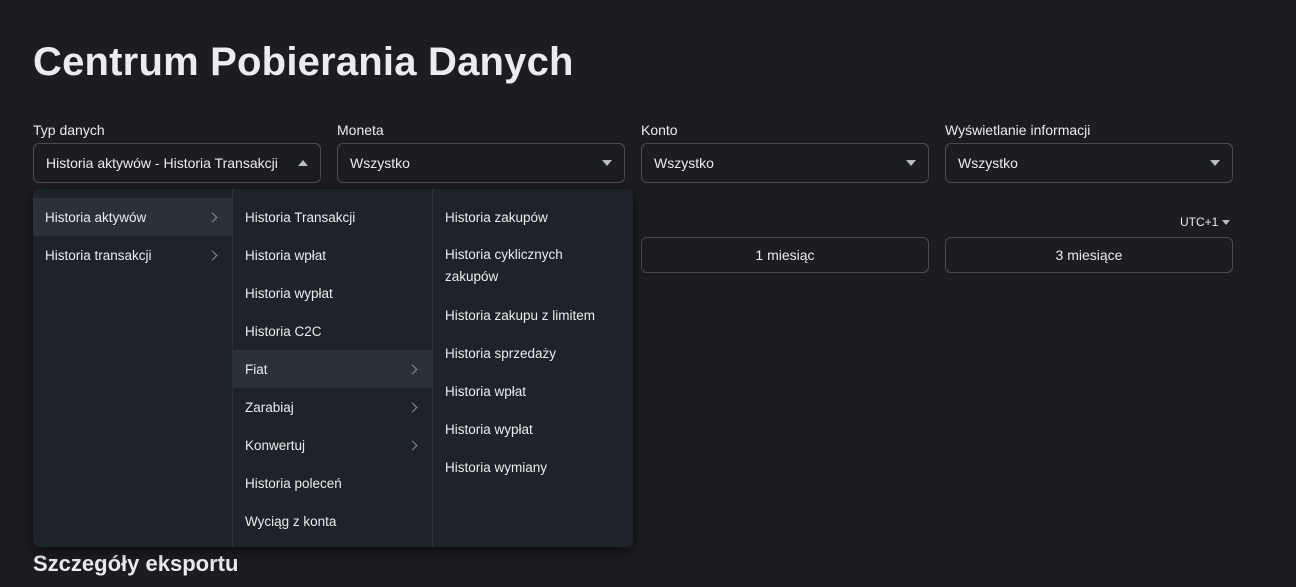 The width and height of the screenshot is (1296, 587). Describe the element at coordinates (1199, 222) in the screenshot. I see `timezone-value: UTC+1` at that location.